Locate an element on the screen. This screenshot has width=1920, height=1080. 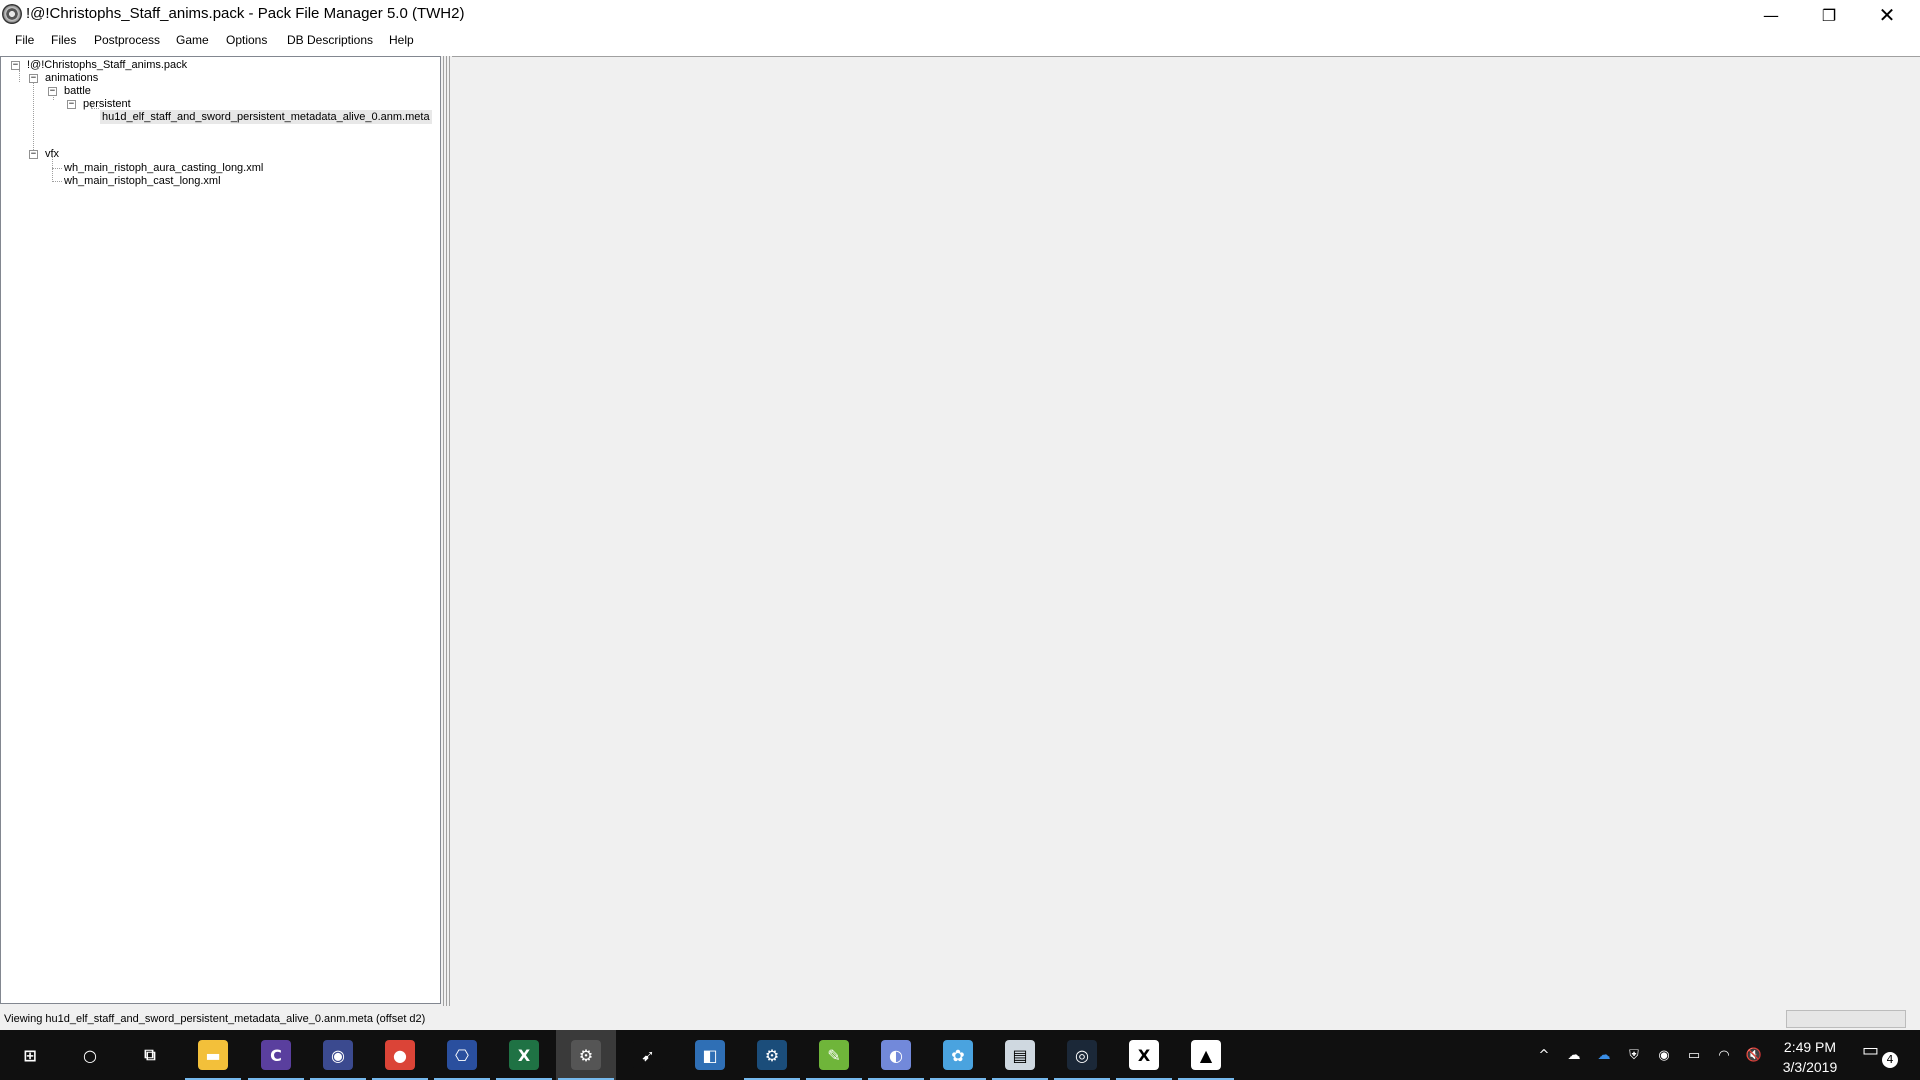
xd-app-icon: X is located at coordinates (1144, 1055).